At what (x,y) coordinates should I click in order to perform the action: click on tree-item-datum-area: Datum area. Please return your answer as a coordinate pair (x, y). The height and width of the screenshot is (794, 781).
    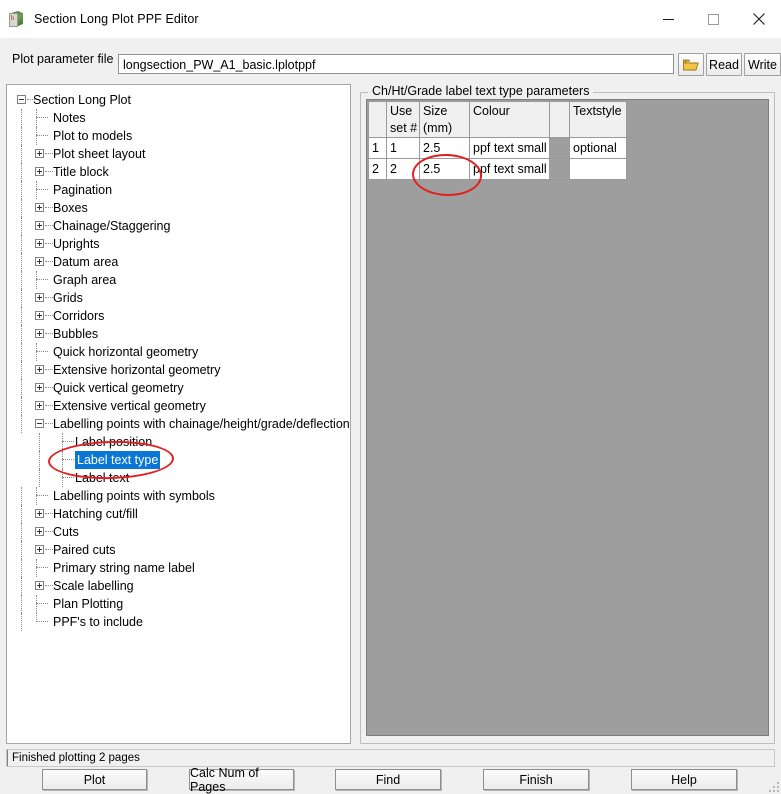
    Looking at the image, I should click on (181, 262).